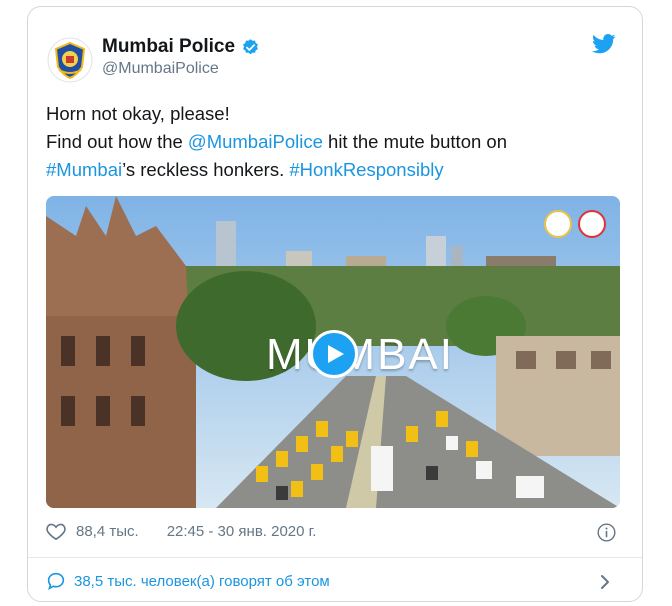  I want to click on heart-icon, so click(56, 531).